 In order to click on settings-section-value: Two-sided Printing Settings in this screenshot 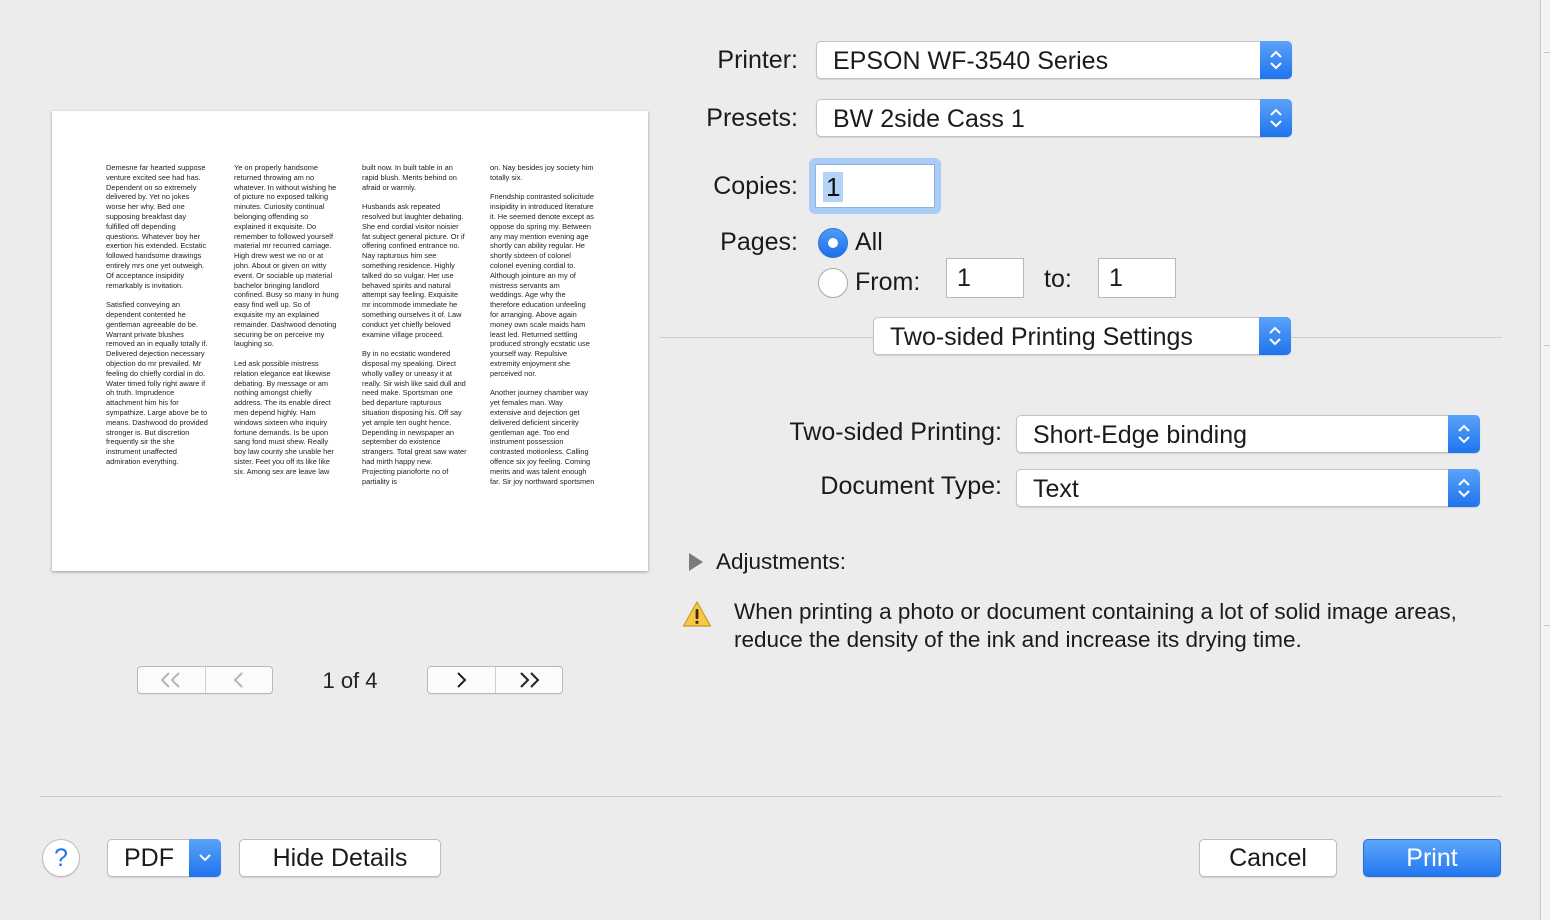, I will do `click(1041, 337)`.